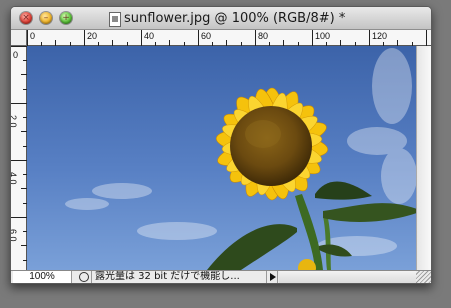  Describe the element at coordinates (92, 36) in the screenshot. I see `ruler-label-20: 20` at that location.